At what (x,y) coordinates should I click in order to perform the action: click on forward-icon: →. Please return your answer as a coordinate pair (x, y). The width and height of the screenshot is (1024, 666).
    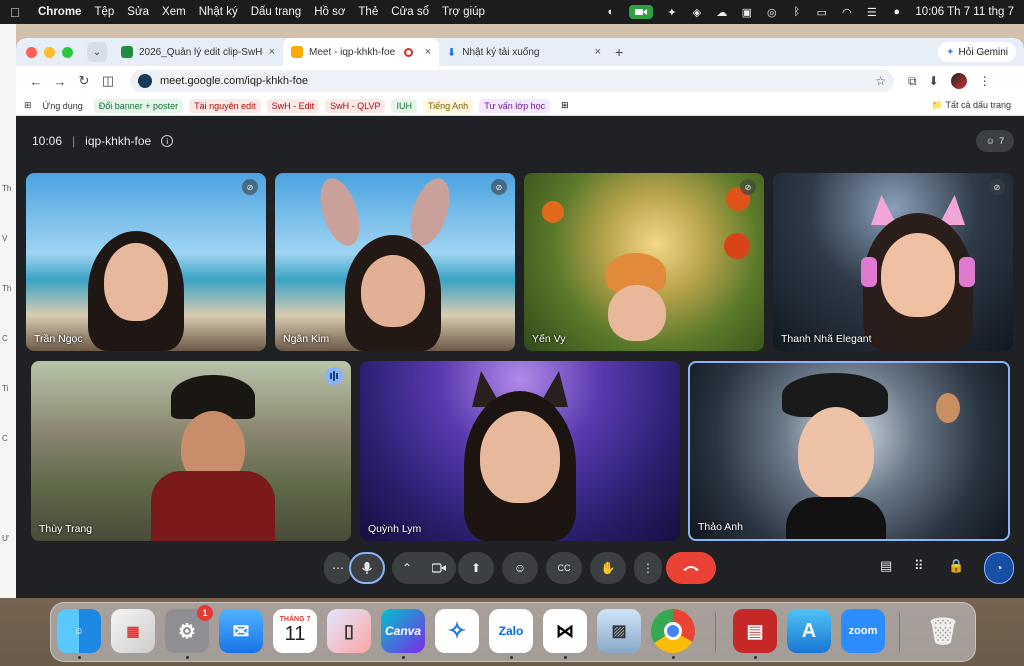
    Looking at the image, I should click on (60, 81).